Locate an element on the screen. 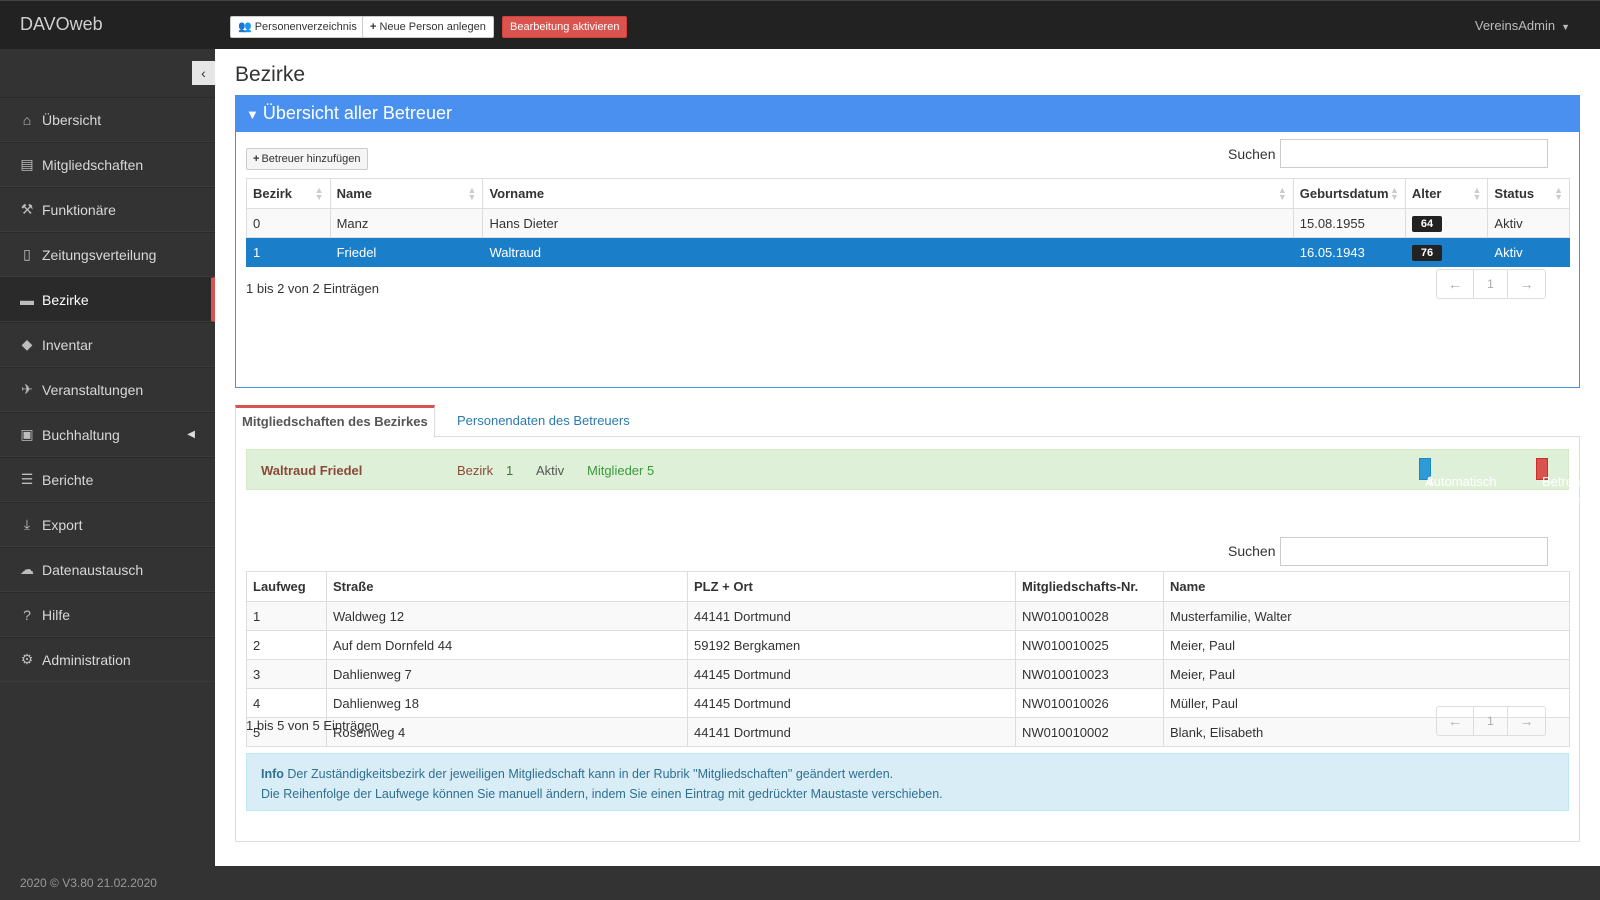 The image size is (1600, 900). tab-mitgliedschaften: Mitgliedschaften des Bezirkes is located at coordinates (335, 421).